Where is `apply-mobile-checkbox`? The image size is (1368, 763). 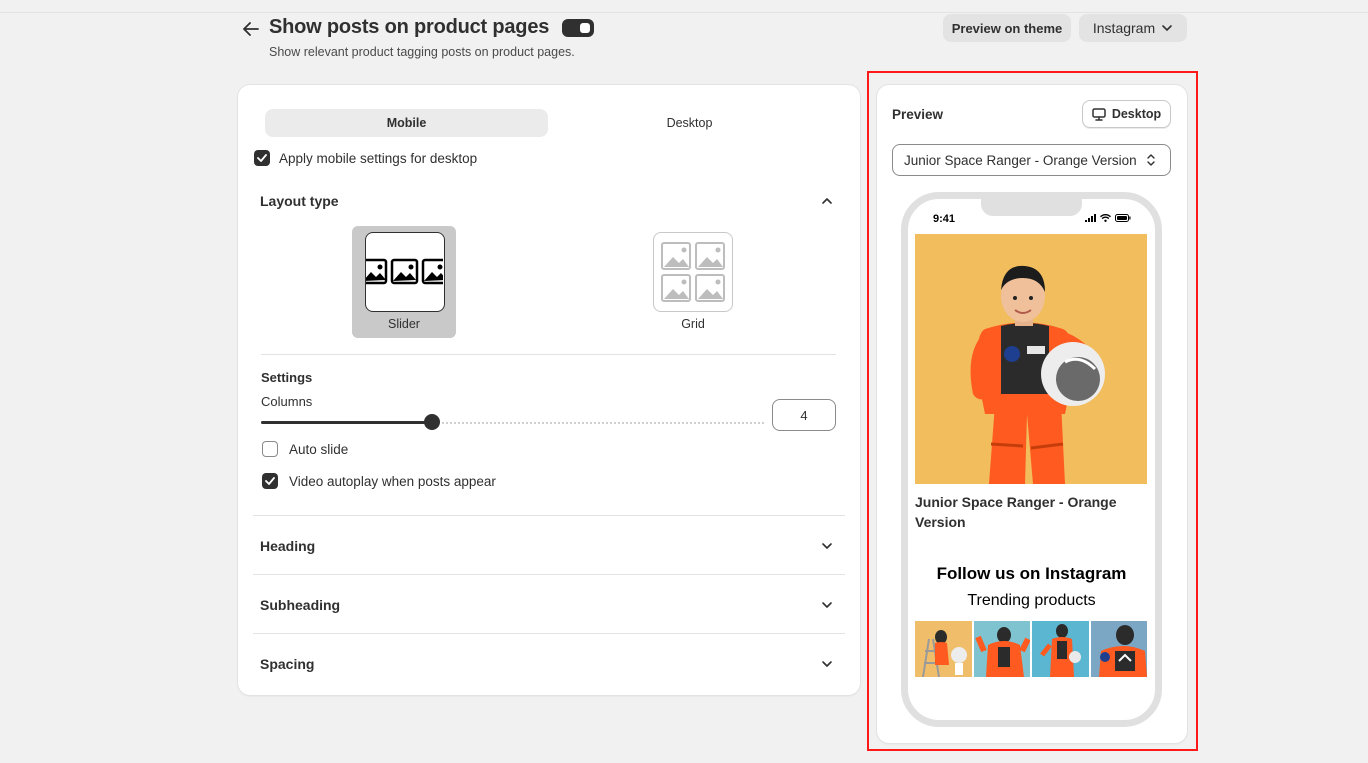 apply-mobile-checkbox is located at coordinates (262, 158).